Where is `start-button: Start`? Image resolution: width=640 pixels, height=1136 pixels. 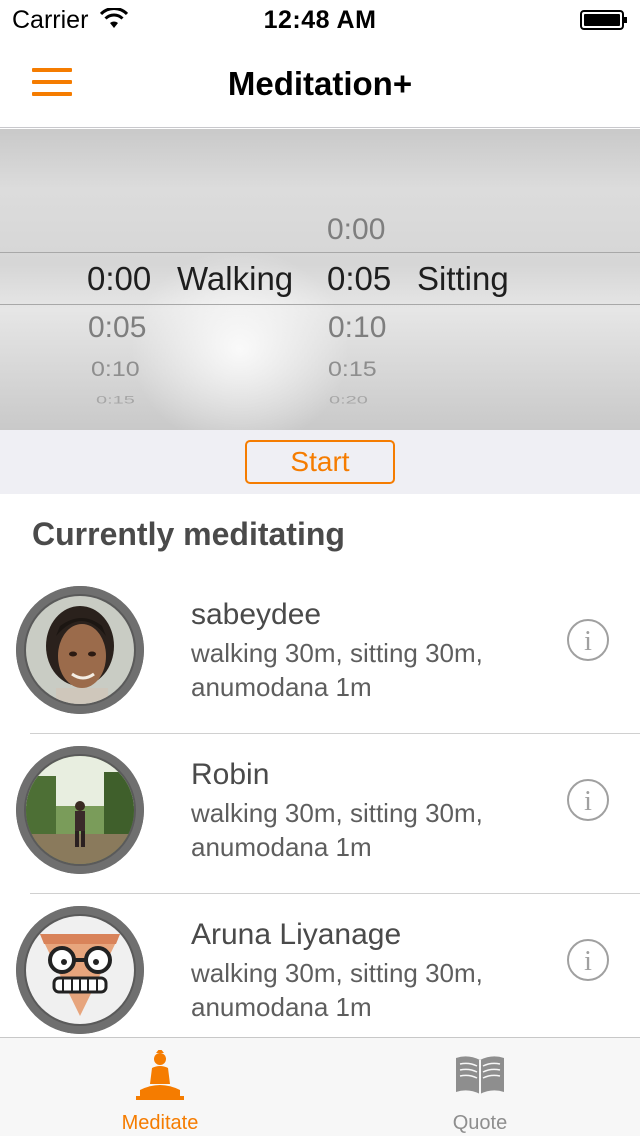 start-button: Start is located at coordinates (320, 462).